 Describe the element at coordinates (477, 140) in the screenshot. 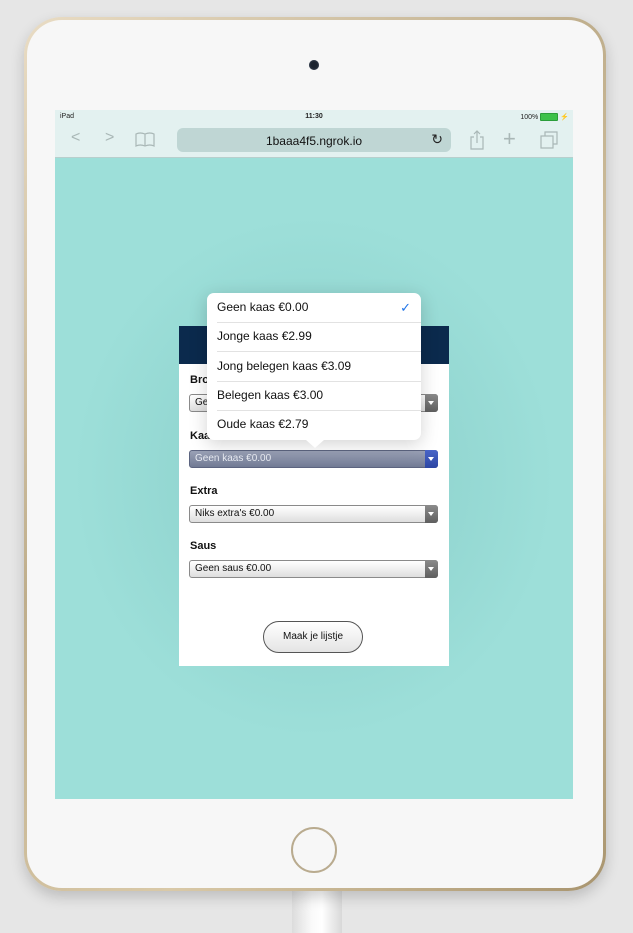

I see `share-icon` at that location.